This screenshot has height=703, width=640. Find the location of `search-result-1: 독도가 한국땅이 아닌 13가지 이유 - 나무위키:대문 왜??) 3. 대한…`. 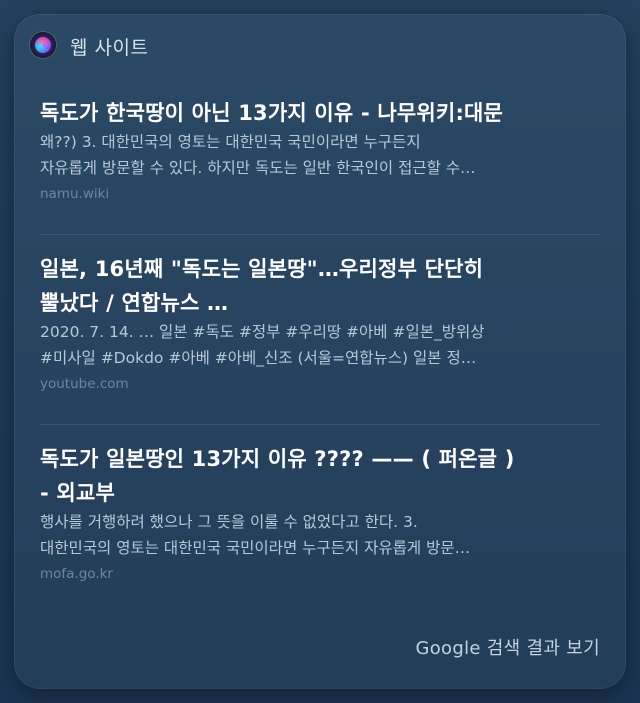

search-result-1: 독도가 한국땅이 아닌 13가지 이유 - 나무위키:대문 왜??) 3. 대한… is located at coordinates (323, 149).